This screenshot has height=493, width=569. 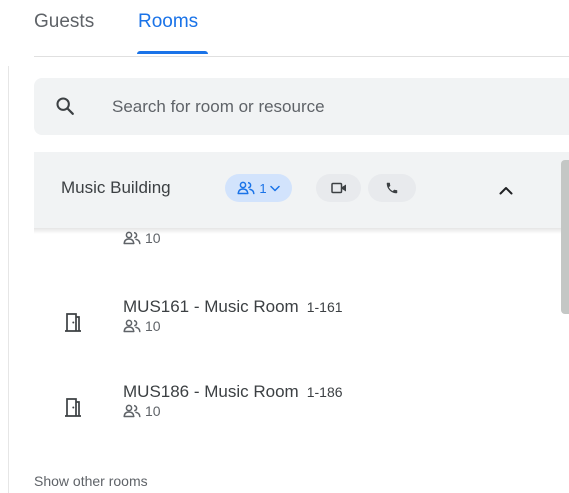 I want to click on room-name: MUS186 - Music Room, so click(x=211, y=391).